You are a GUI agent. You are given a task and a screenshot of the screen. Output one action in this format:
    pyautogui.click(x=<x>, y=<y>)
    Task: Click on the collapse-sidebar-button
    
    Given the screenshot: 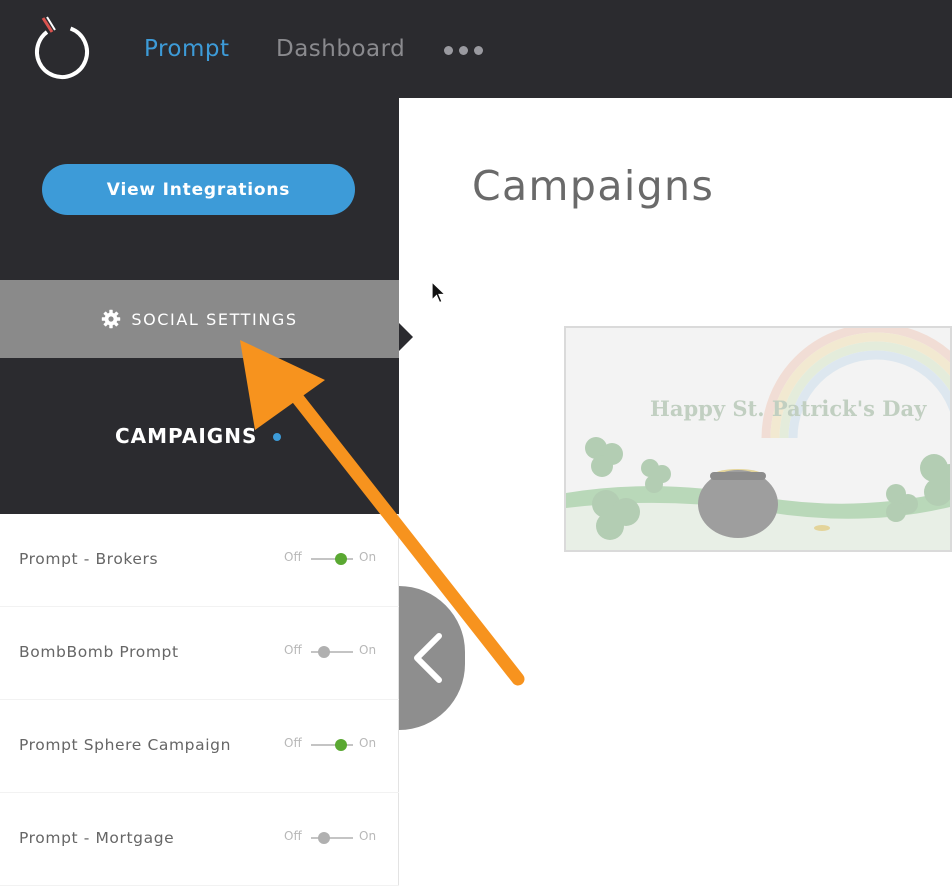 What is the action you would take?
    pyautogui.click(x=432, y=658)
    